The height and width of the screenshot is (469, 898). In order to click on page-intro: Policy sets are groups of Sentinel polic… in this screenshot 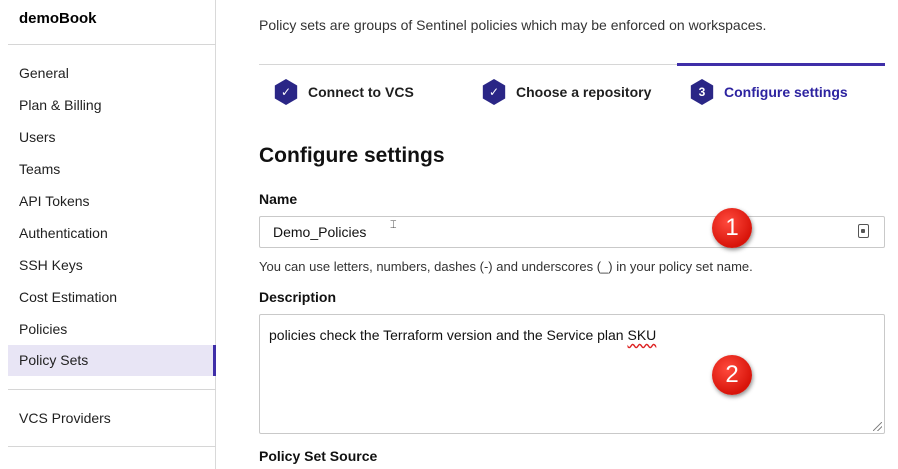, I will do `click(513, 25)`.